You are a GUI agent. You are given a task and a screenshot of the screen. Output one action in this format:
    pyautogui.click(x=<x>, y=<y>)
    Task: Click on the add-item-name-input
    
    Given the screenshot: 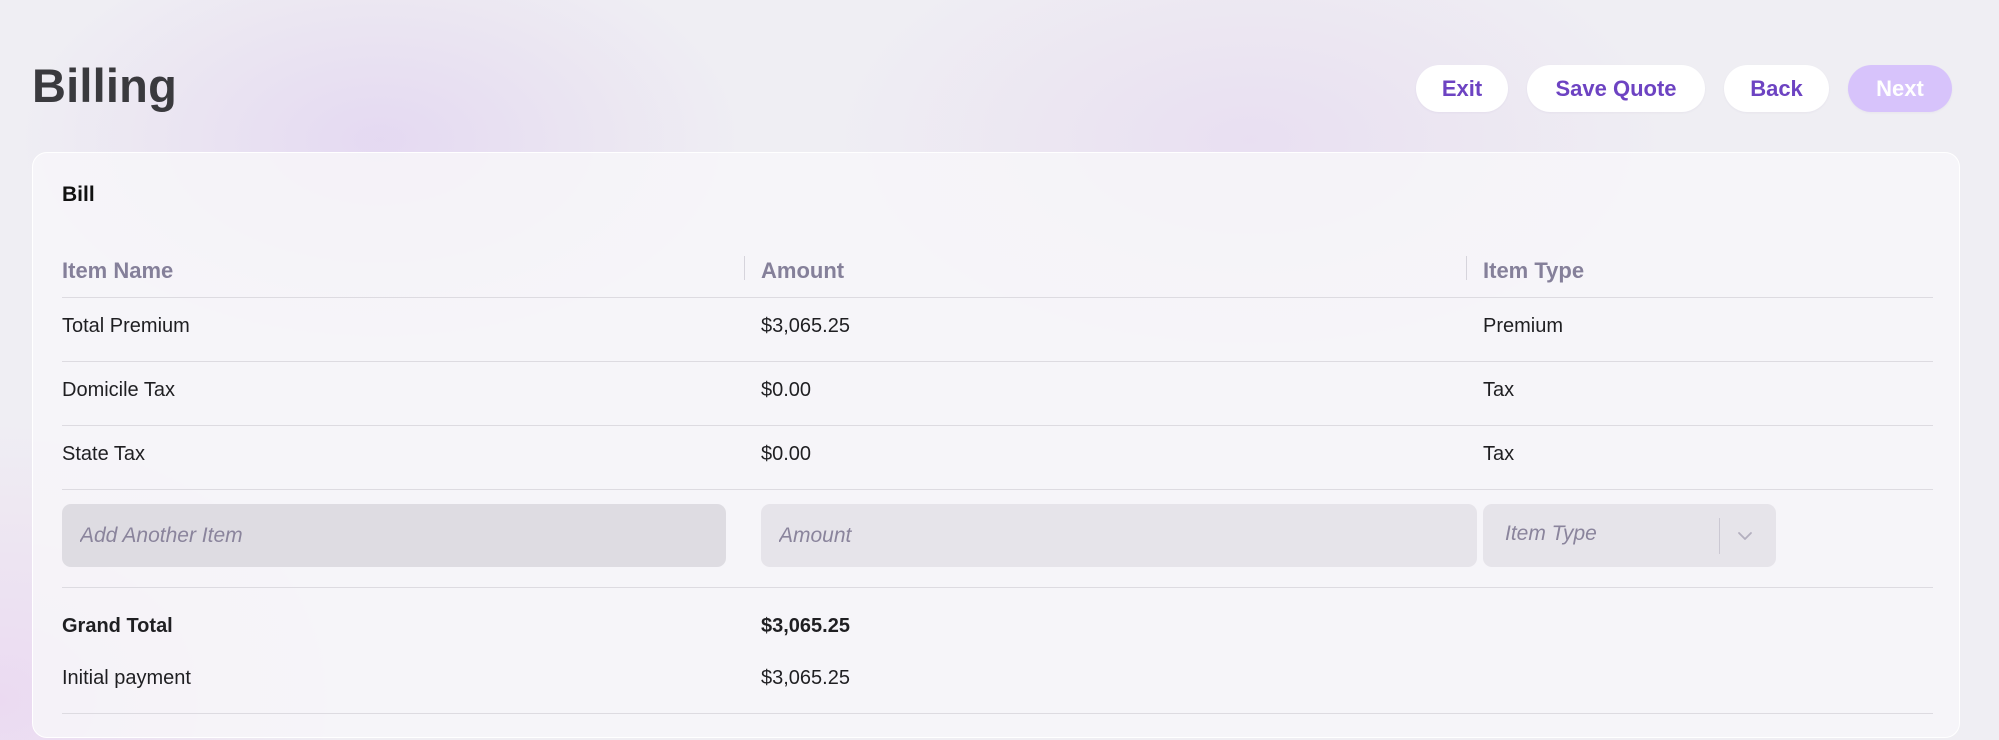 What is the action you would take?
    pyautogui.click(x=394, y=535)
    